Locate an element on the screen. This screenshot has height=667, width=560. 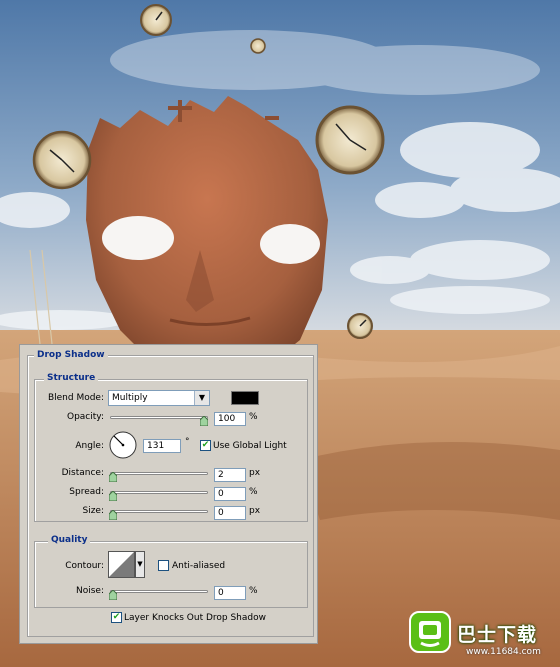
angle-unit: ° is located at coordinates (187, 442).